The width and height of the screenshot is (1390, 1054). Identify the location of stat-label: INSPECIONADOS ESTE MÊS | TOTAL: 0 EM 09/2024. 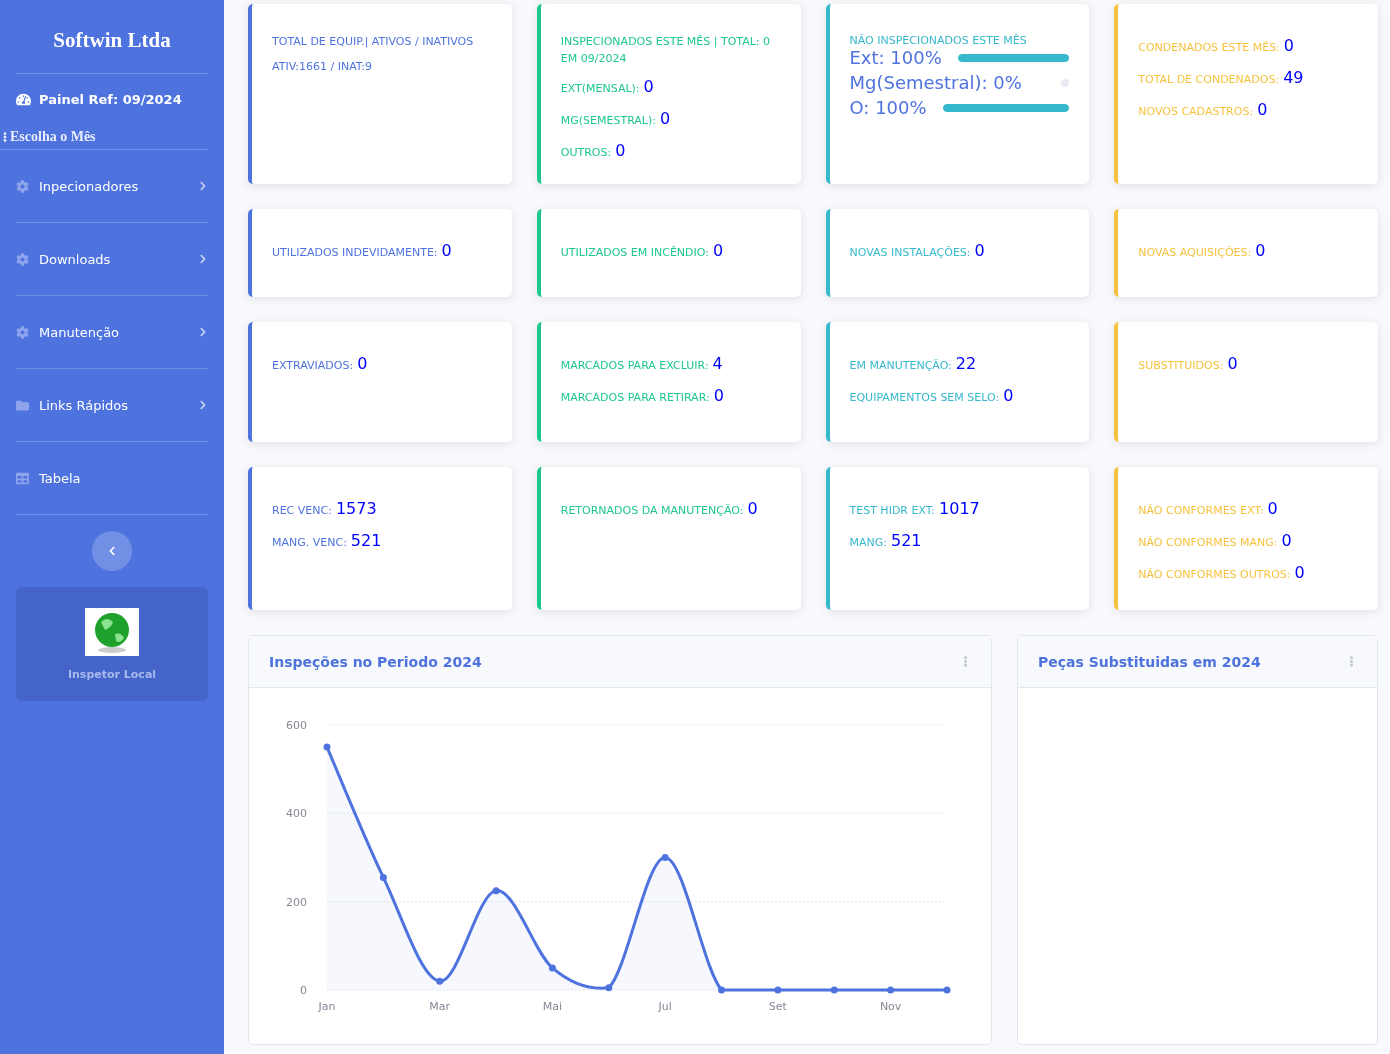
(666, 50).